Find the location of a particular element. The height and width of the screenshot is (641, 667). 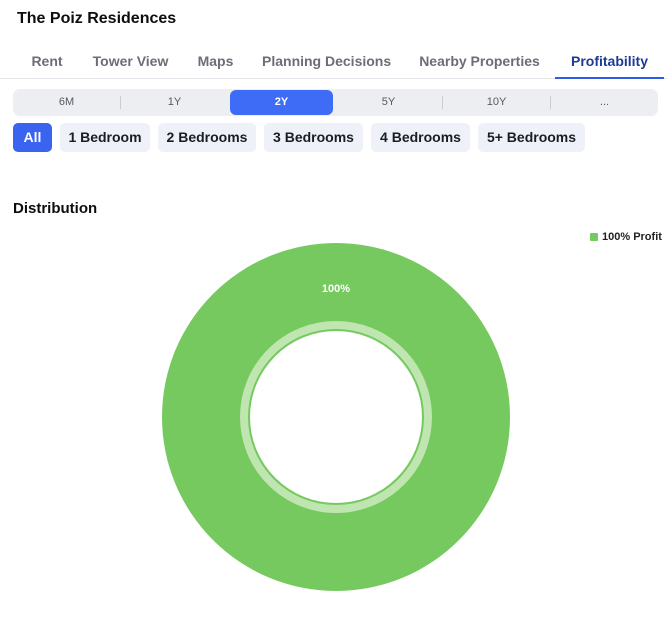

legend-label: 100% Profit is located at coordinates (632, 237).